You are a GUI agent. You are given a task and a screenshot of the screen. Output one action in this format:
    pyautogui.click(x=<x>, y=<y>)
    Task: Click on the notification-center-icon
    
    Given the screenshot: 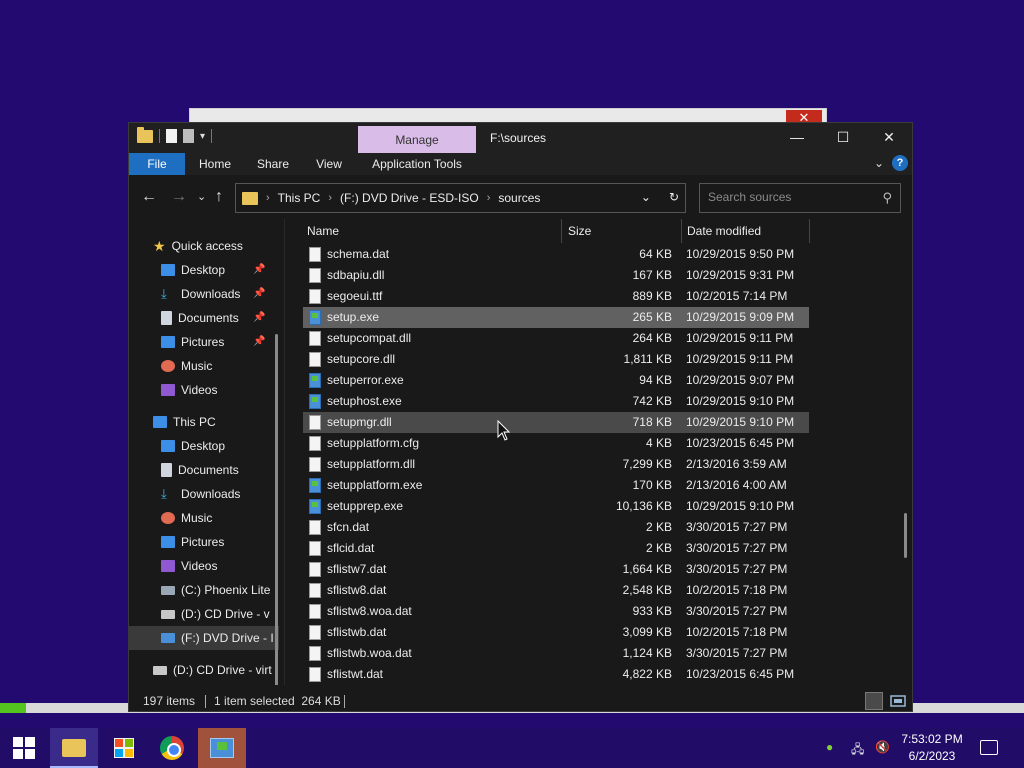 What is the action you would take?
    pyautogui.click(x=989, y=747)
    